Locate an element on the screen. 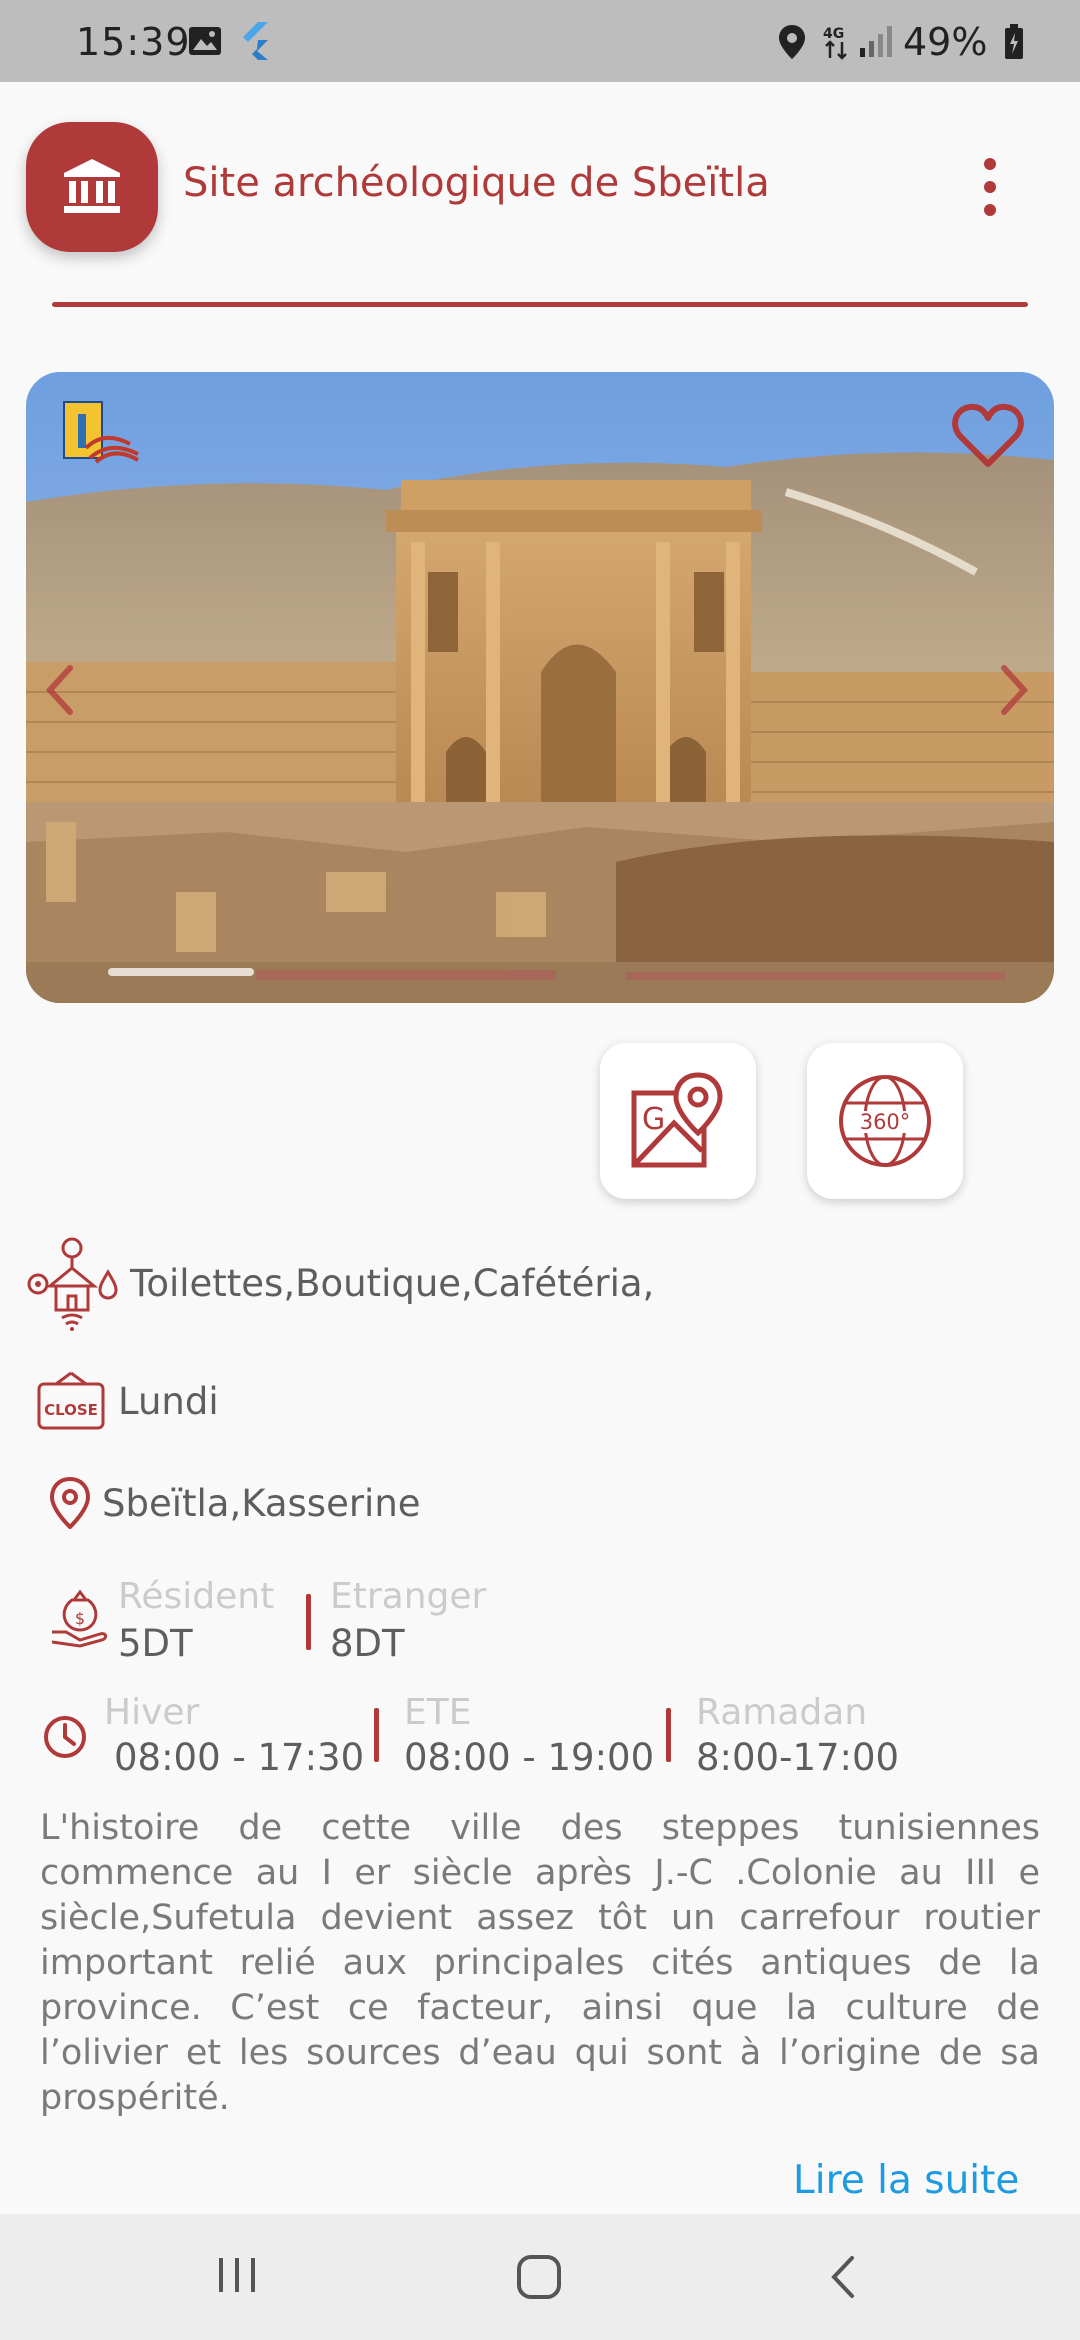  view-360-icon: 360° is located at coordinates (885, 1121).